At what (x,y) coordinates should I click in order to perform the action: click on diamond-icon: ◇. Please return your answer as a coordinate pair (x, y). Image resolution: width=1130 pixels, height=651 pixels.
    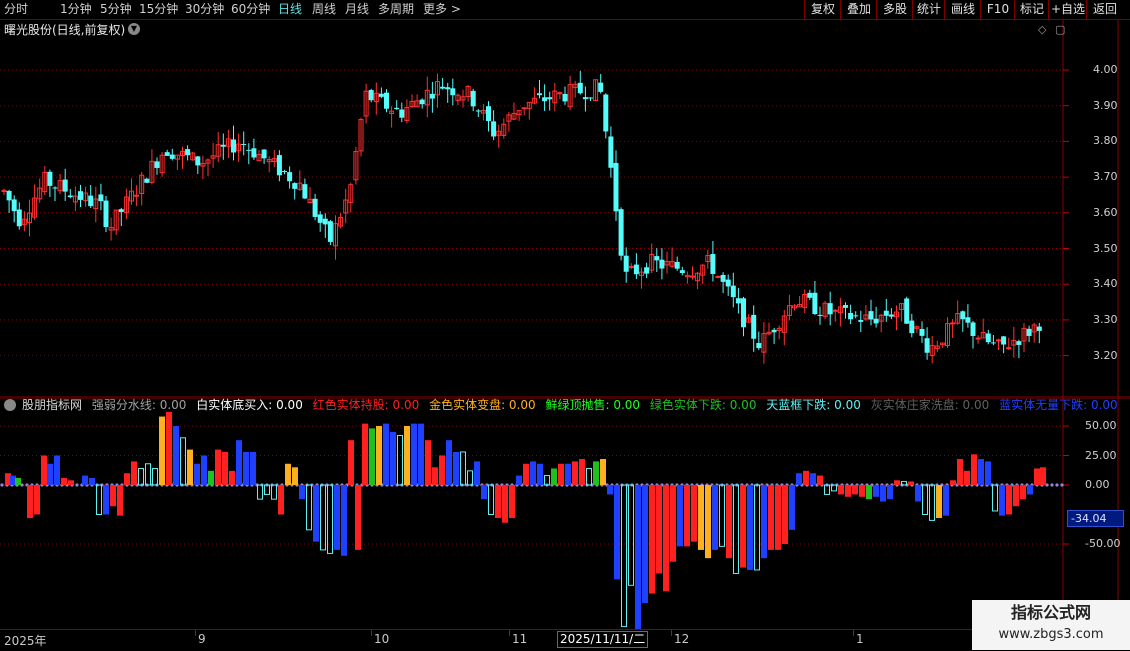
    Looking at the image, I should click on (1042, 29).